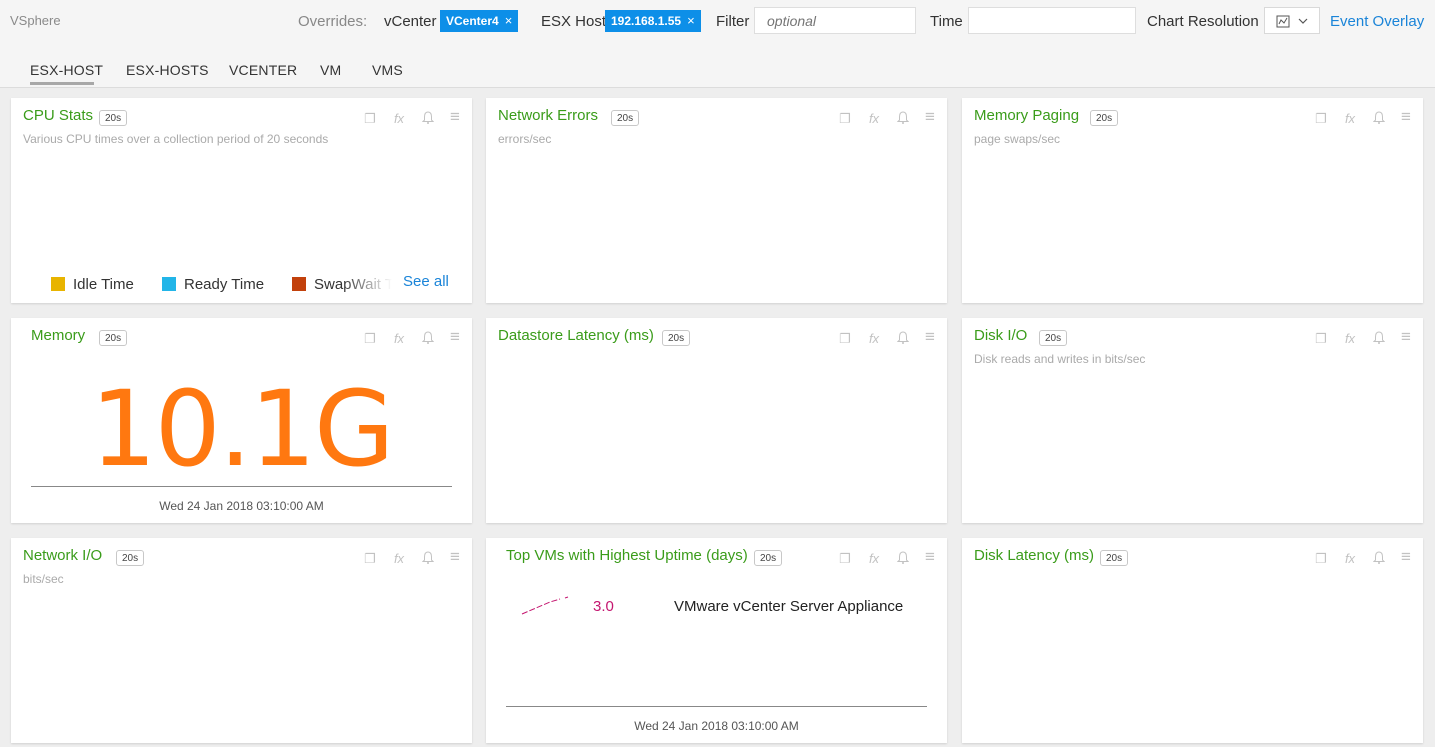 The height and width of the screenshot is (747, 1435). Describe the element at coordinates (691, 20) in the screenshot. I see `remove-esx-host-icon: ×` at that location.